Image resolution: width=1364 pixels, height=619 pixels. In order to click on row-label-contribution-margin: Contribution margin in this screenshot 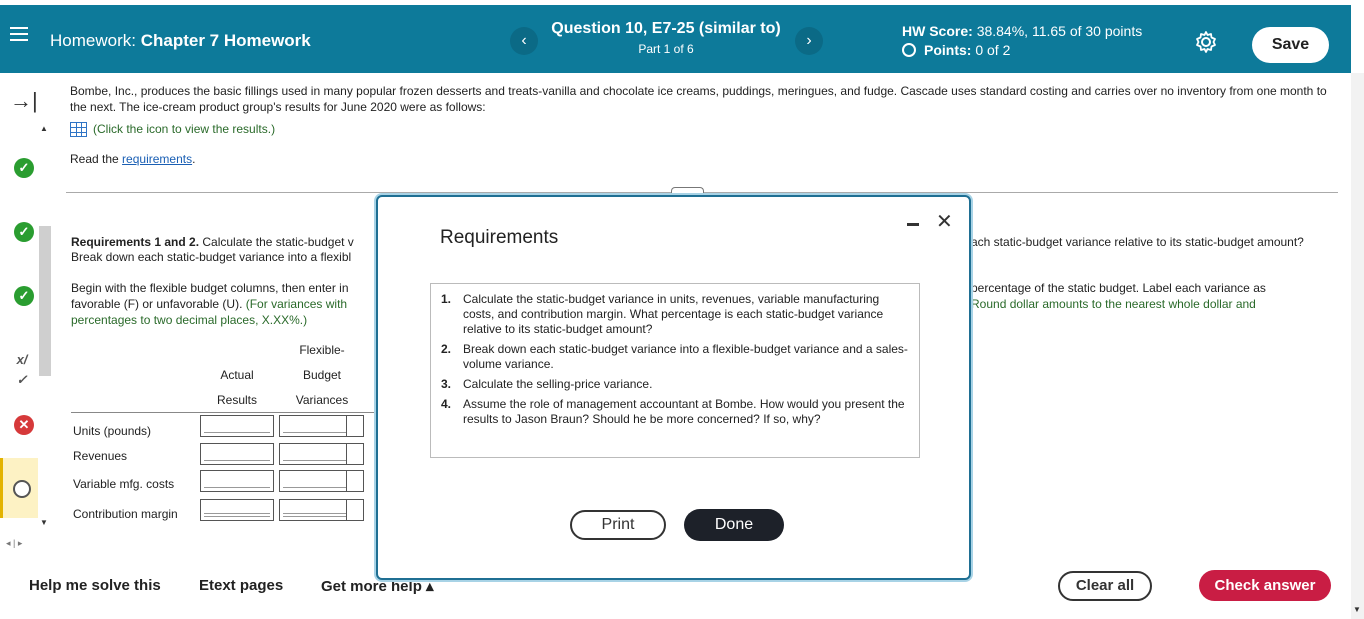, I will do `click(125, 514)`.